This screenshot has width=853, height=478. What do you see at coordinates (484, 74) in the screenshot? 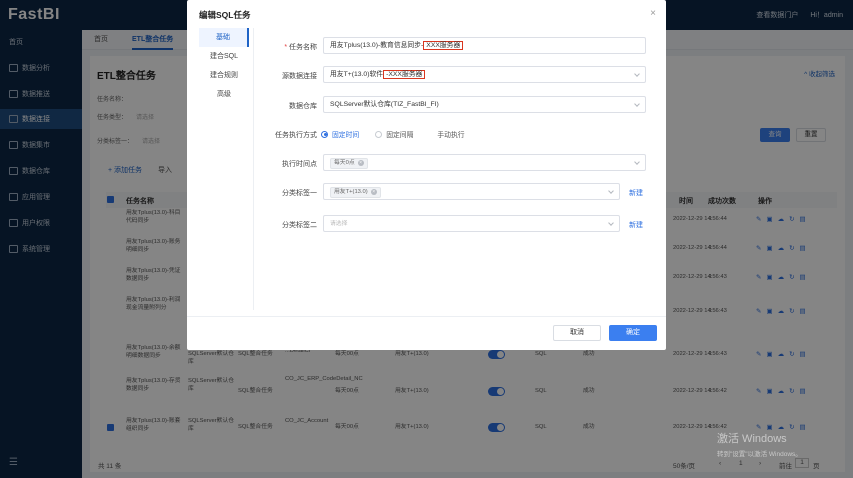
I see `source-connection-select: 用友T+(13.0)软件 -XXX服务器` at bounding box center [484, 74].